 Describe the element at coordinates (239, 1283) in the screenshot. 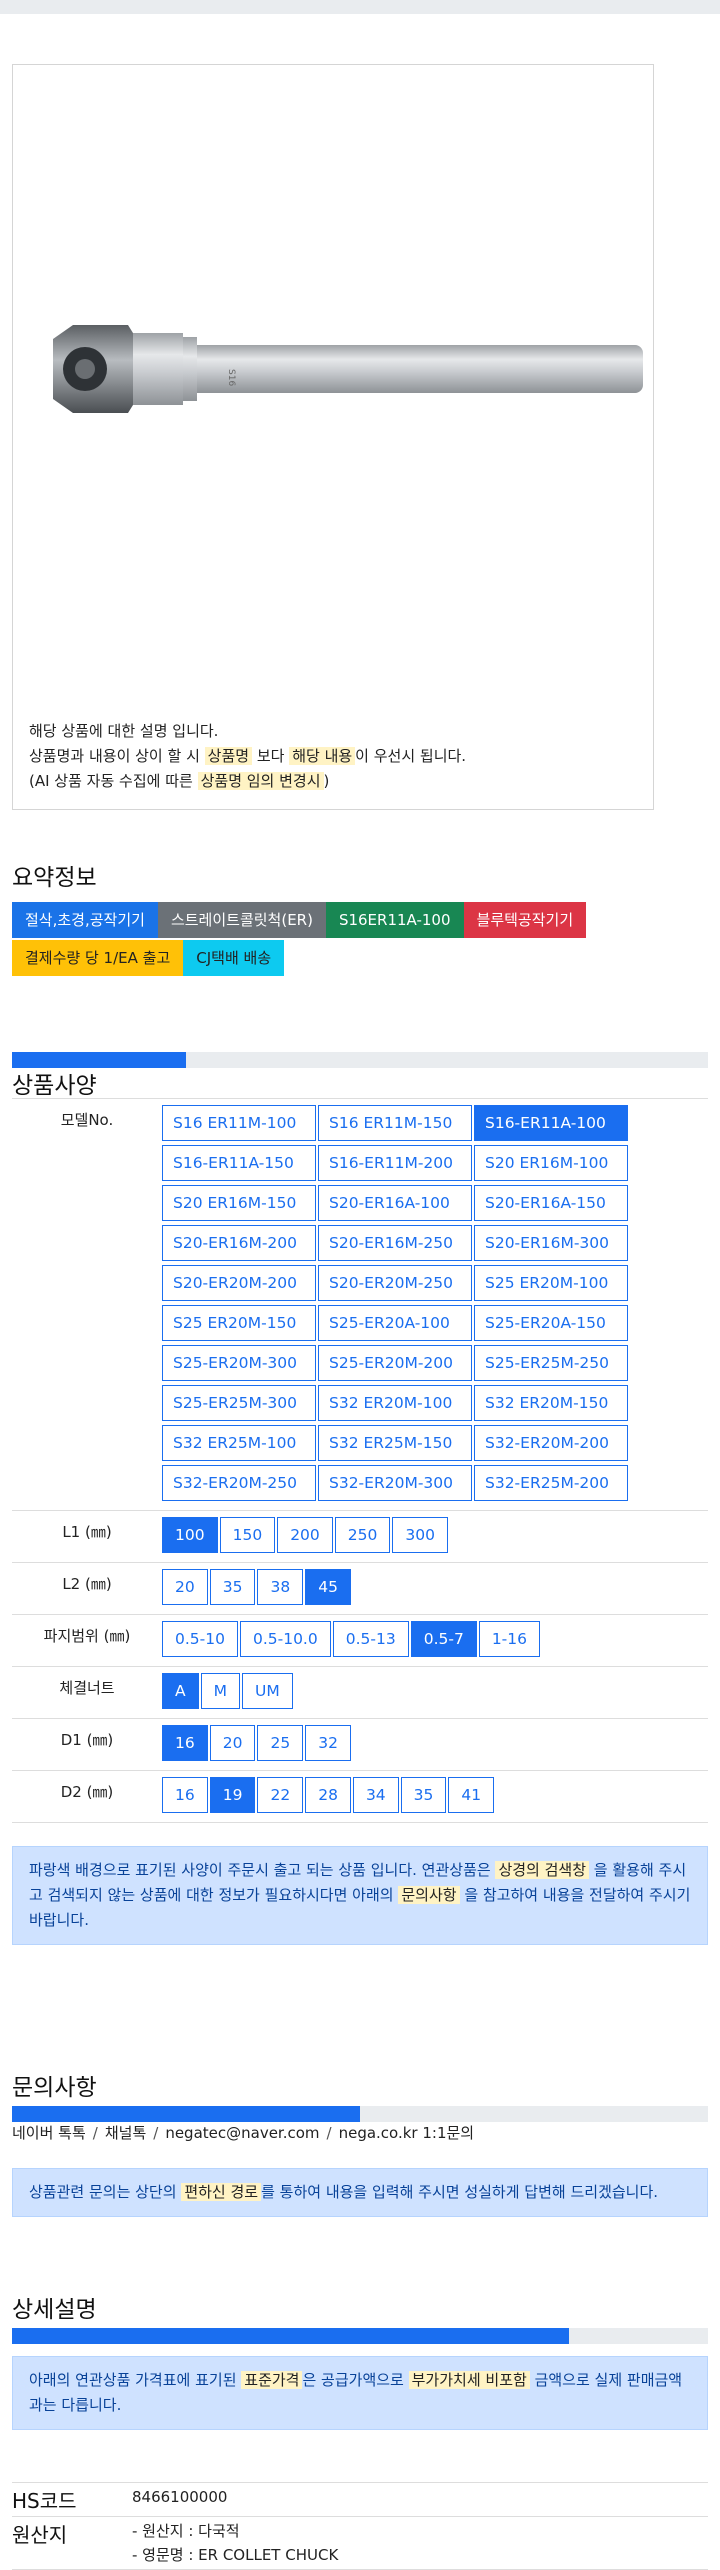

I see `model-option: S20-ER20M-200` at that location.